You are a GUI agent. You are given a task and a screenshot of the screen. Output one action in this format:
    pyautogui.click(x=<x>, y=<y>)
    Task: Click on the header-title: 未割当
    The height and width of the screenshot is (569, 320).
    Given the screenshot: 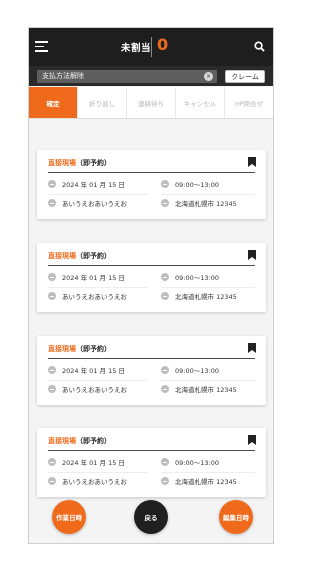 What is the action you would take?
    pyautogui.click(x=136, y=48)
    